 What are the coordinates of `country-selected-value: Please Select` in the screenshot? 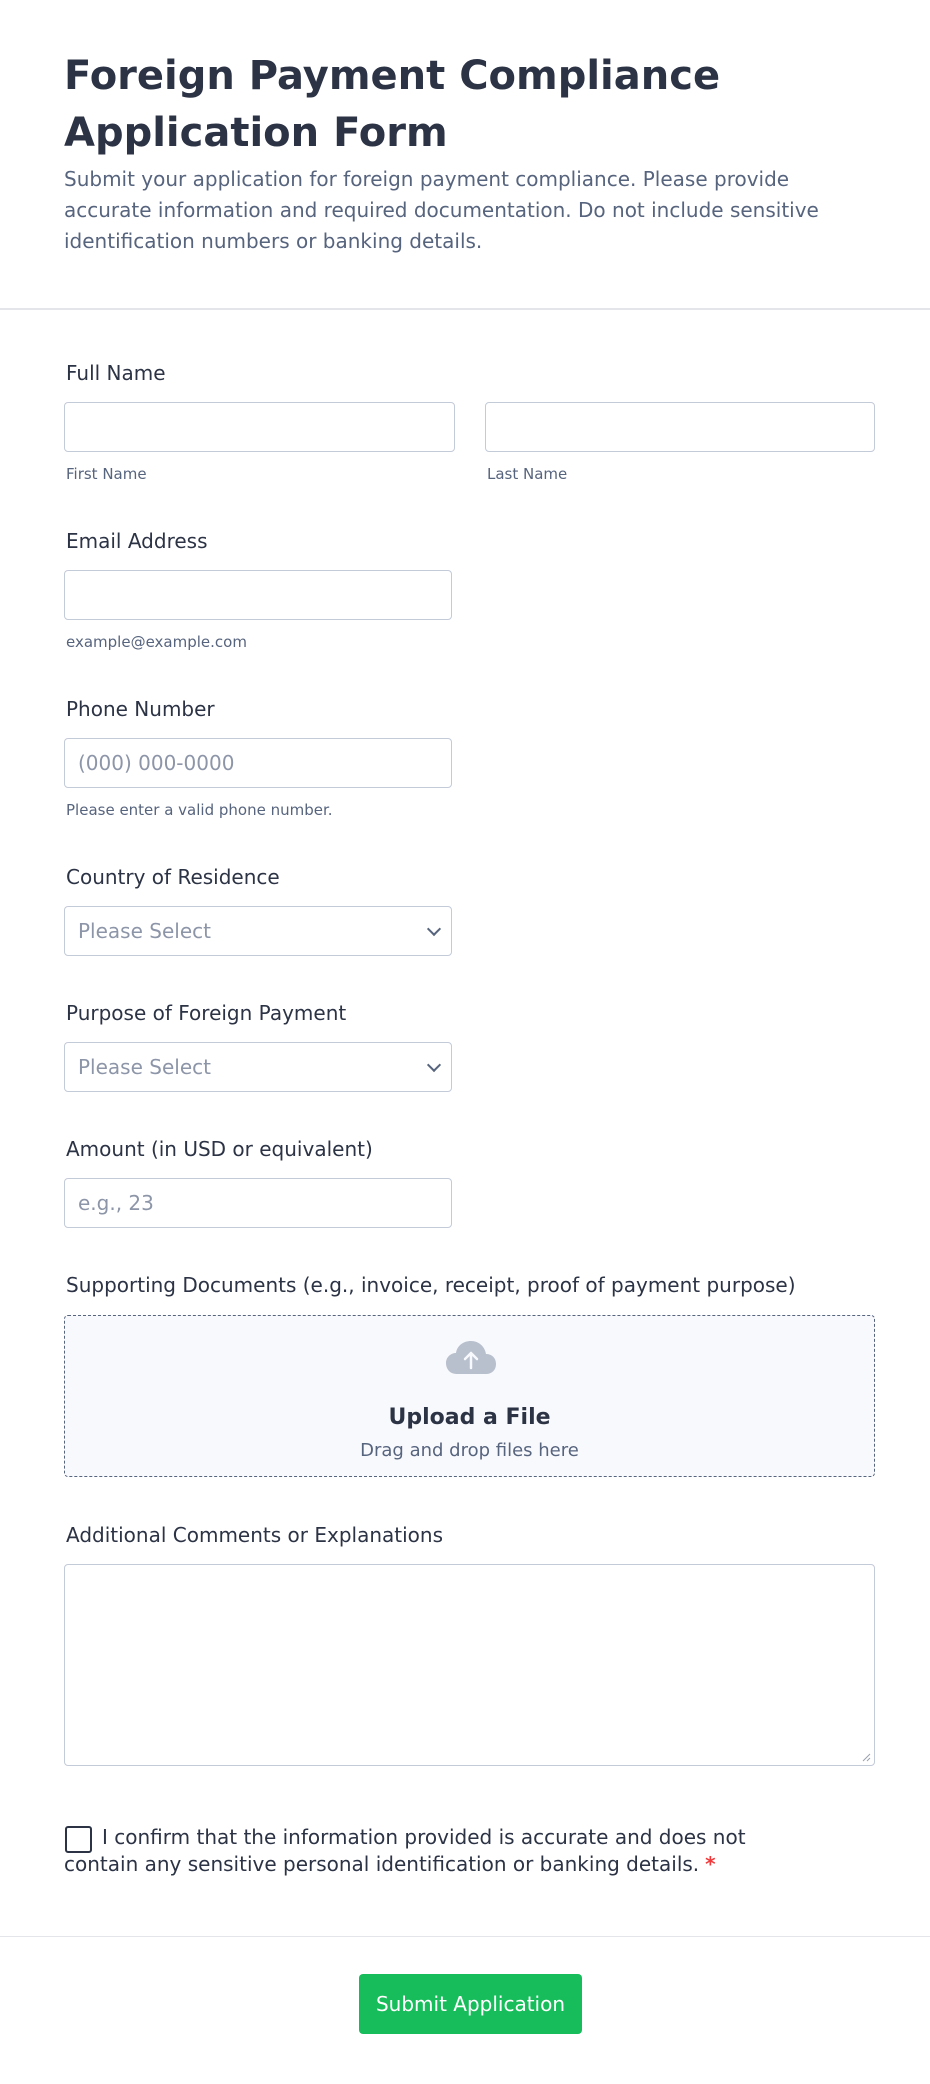 It's located at (144, 931).